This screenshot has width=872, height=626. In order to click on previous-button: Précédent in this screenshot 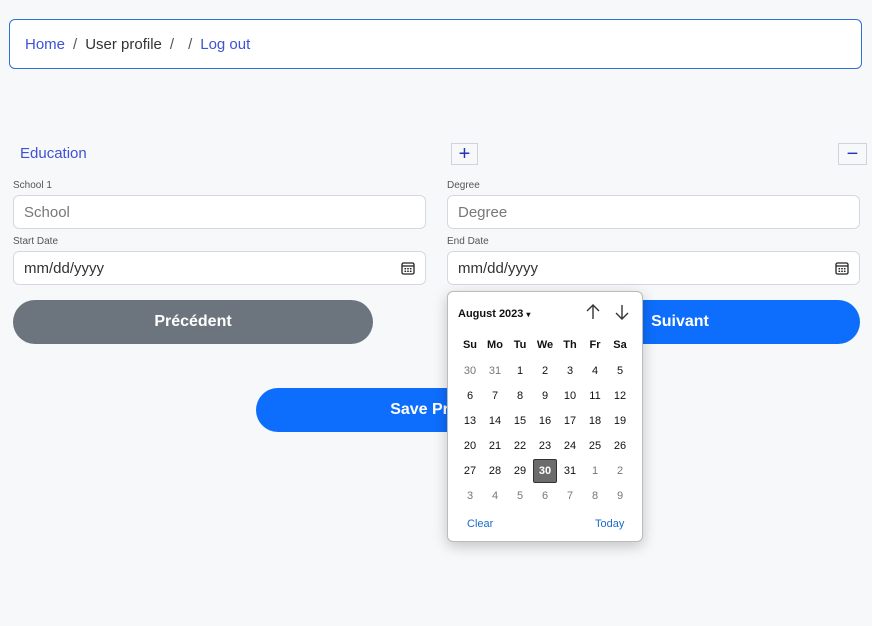, I will do `click(193, 322)`.